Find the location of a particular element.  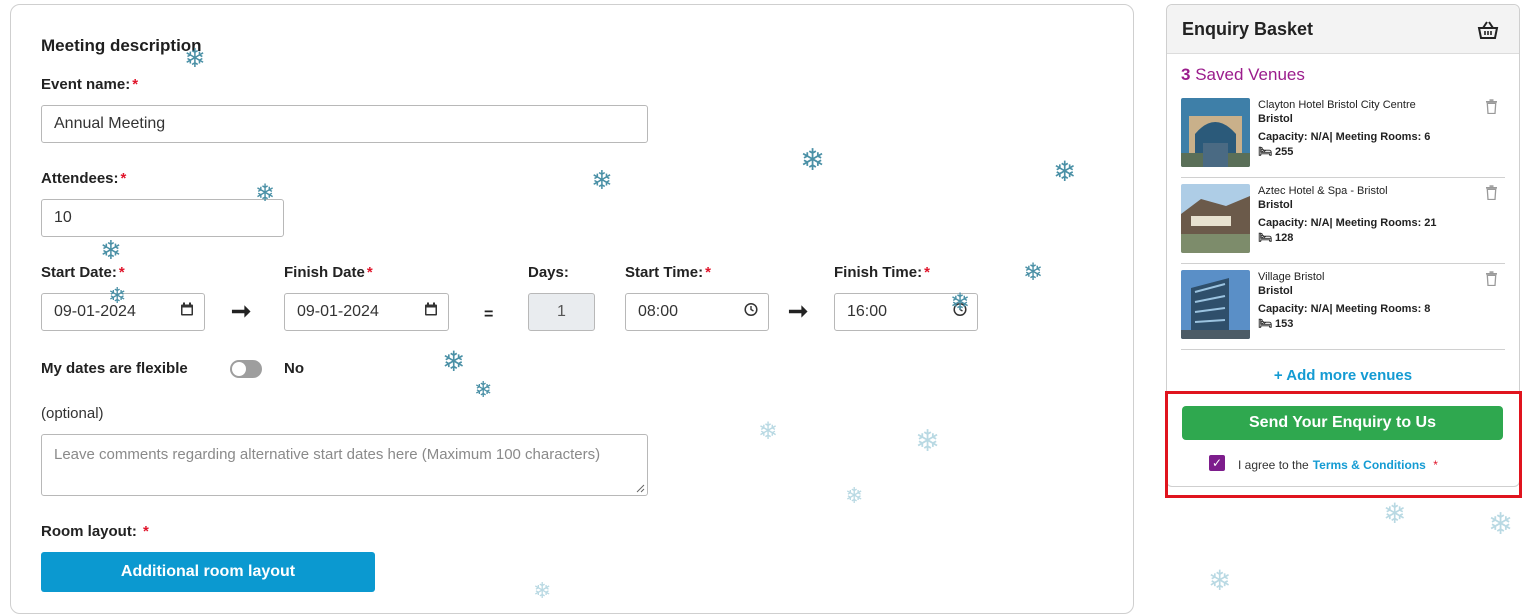

add-more-venues-link: + Add more venues is located at coordinates (1343, 375).